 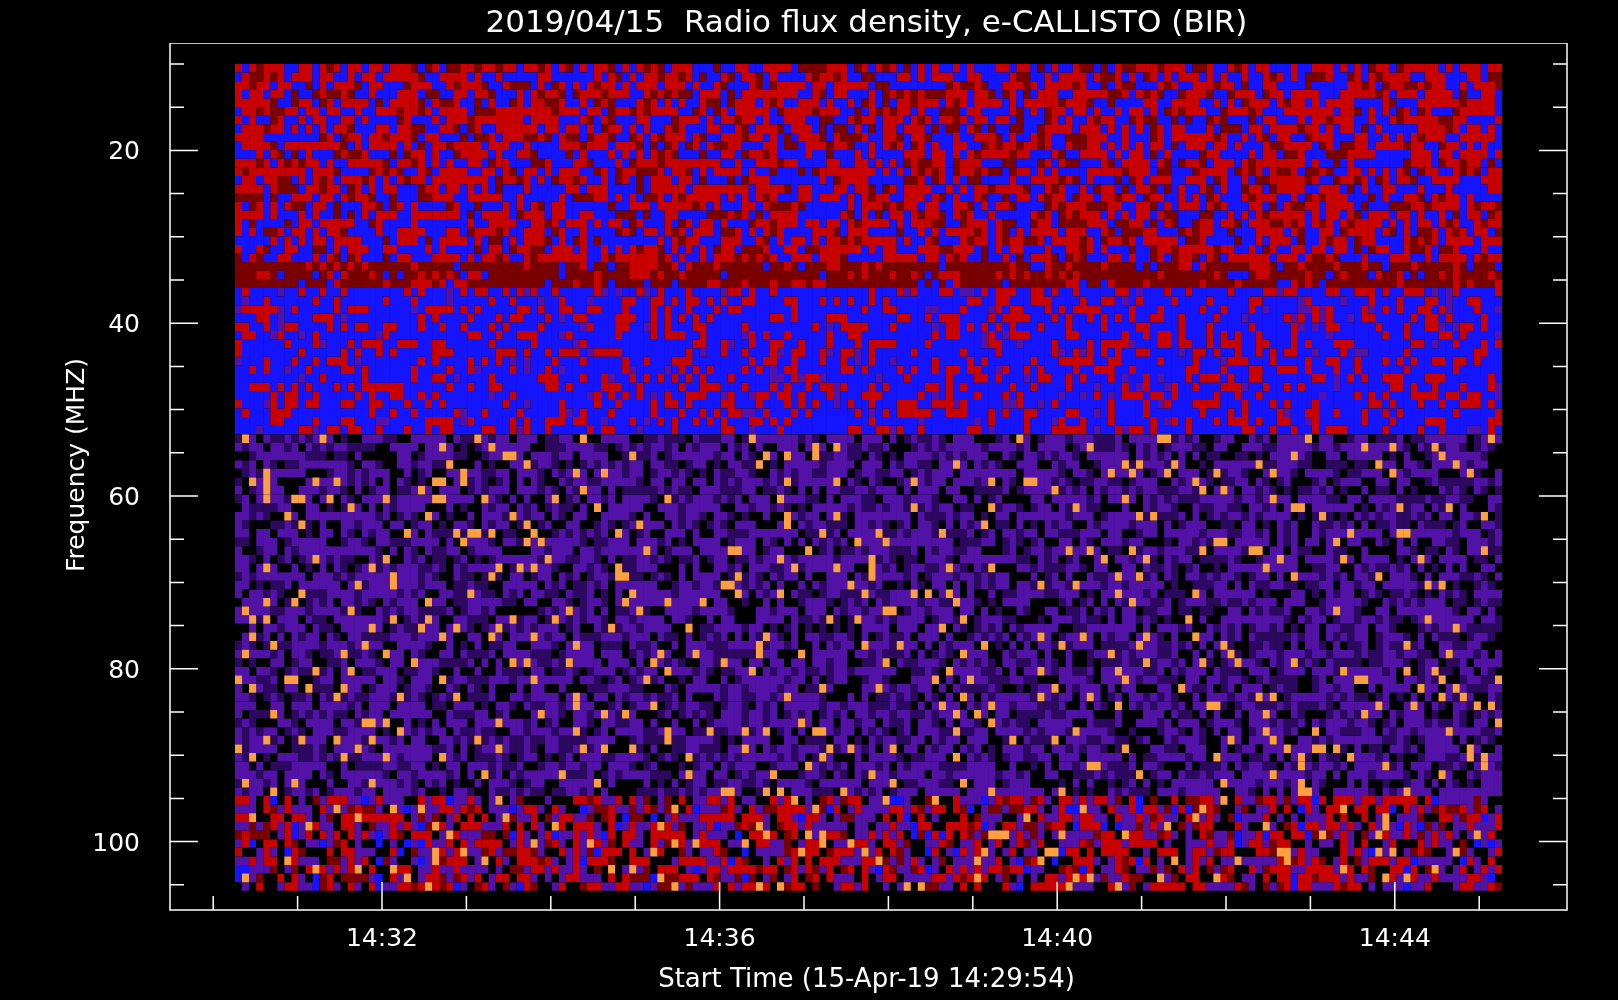 I want to click on y-tick-label: 60, so click(x=124, y=496).